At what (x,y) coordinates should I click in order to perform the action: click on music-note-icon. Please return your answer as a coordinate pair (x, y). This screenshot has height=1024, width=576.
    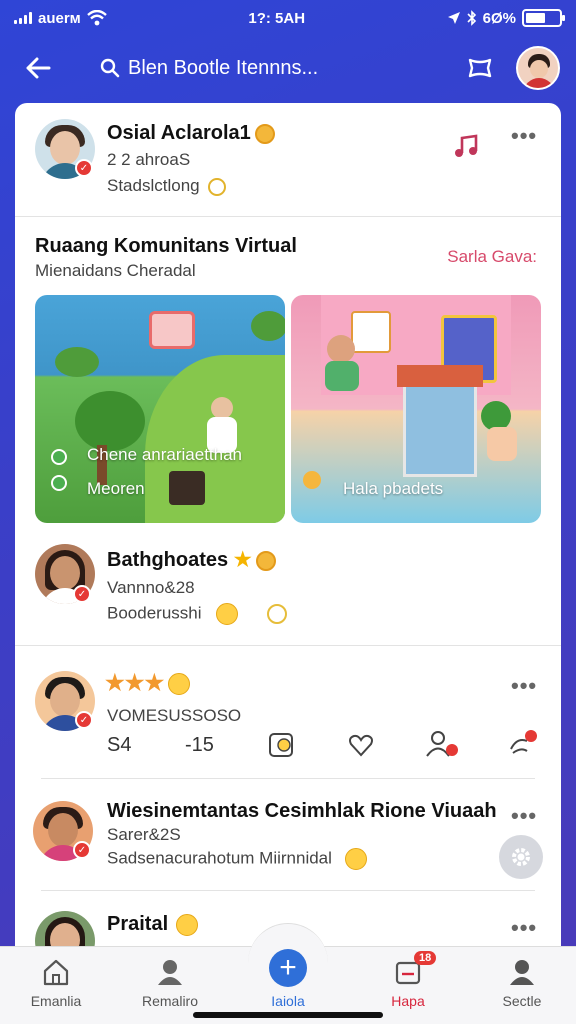
    Looking at the image, I should click on (466, 147).